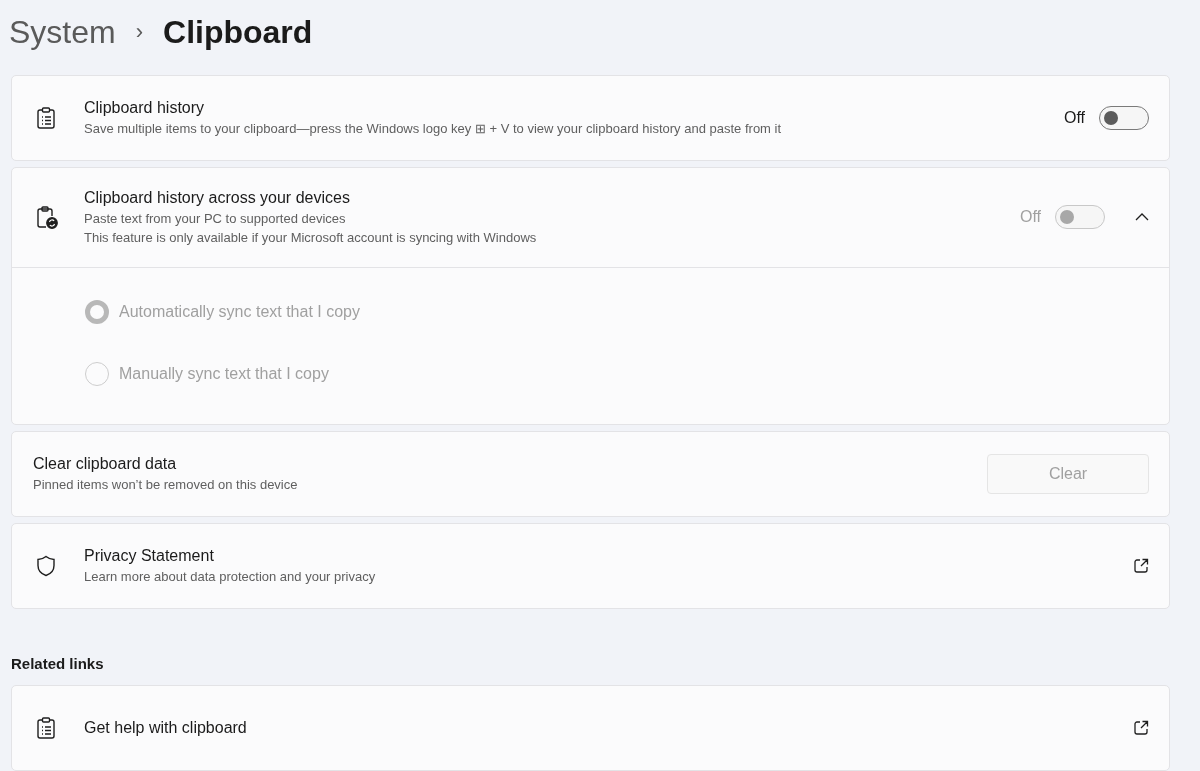  Describe the element at coordinates (224, 373) in the screenshot. I see `radio-label: Manually sync text that I copy` at that location.